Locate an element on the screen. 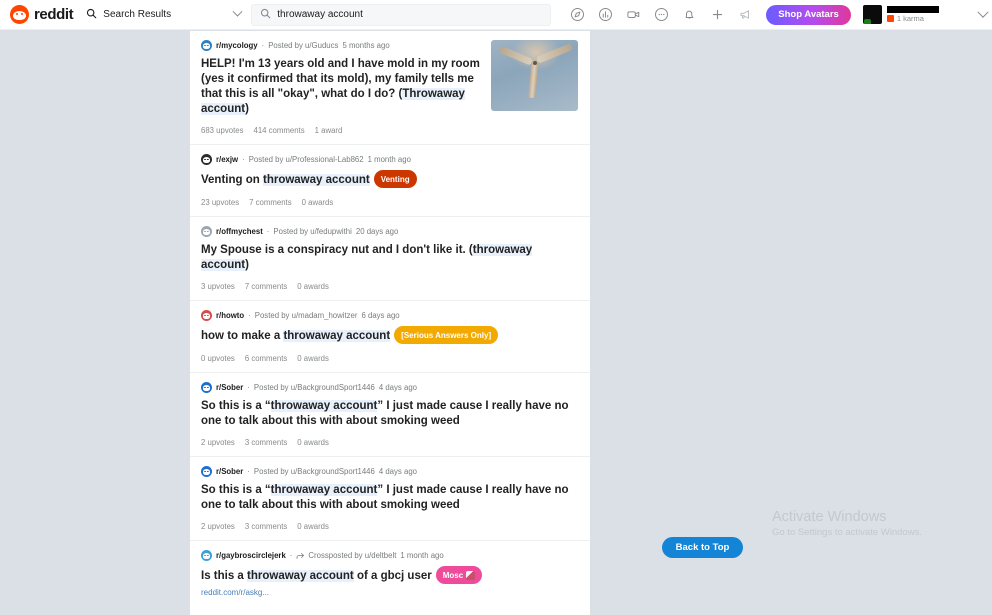  shop-avatars-button: Shop Avatars is located at coordinates (808, 14).